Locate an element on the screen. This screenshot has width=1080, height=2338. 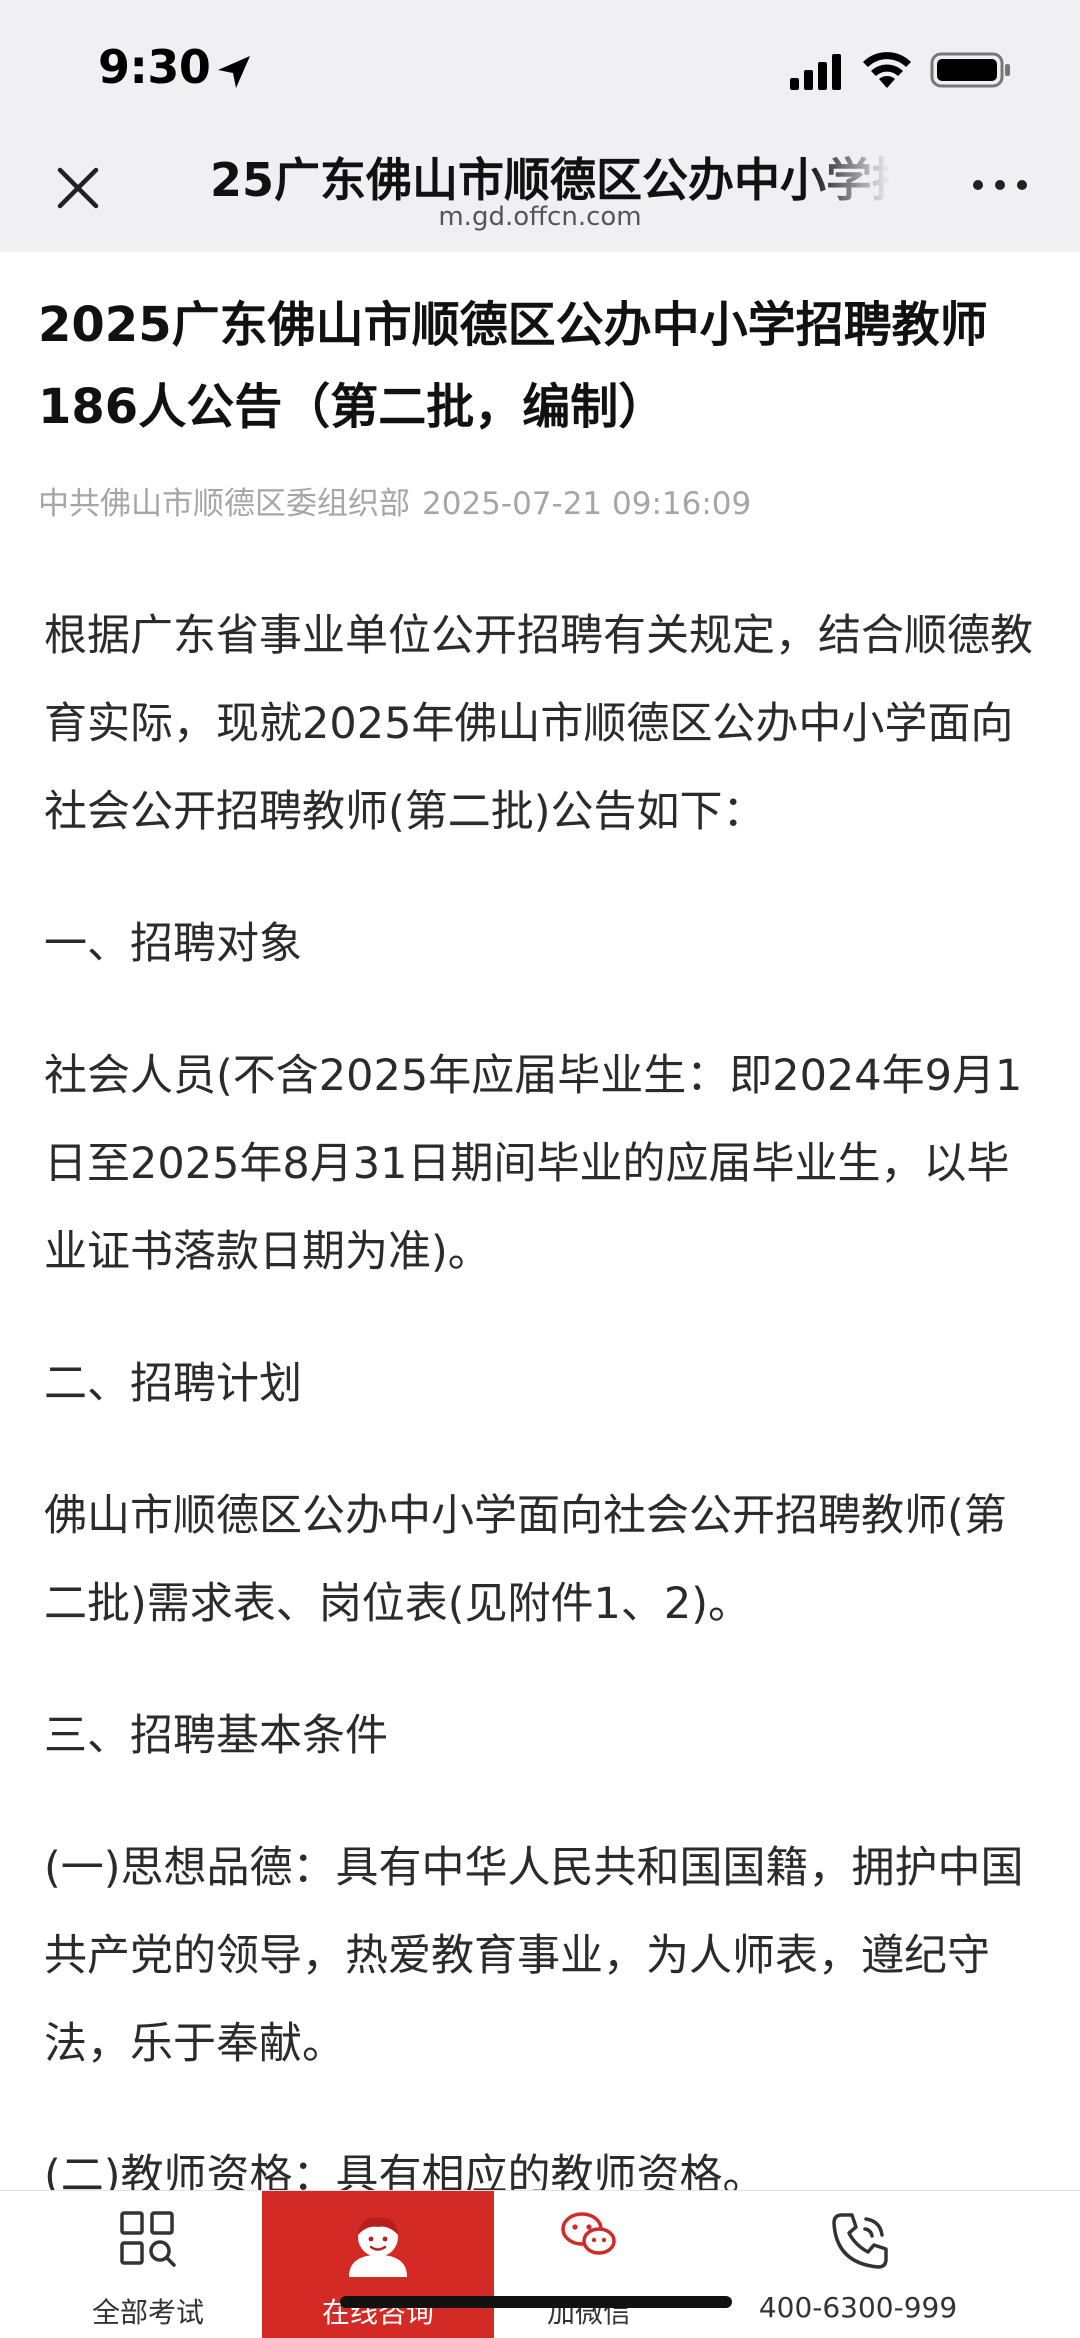
nav-all-exams-label: 全部考试 is located at coordinates (147, 2312).